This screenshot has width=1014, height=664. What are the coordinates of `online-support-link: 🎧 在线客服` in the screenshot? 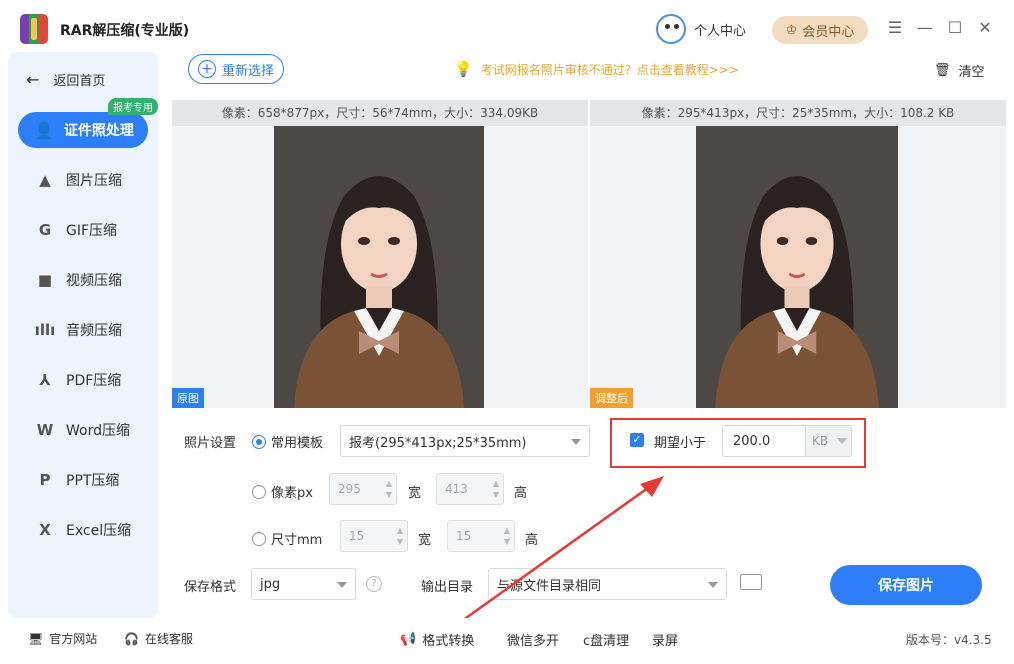 It's located at (158, 638).